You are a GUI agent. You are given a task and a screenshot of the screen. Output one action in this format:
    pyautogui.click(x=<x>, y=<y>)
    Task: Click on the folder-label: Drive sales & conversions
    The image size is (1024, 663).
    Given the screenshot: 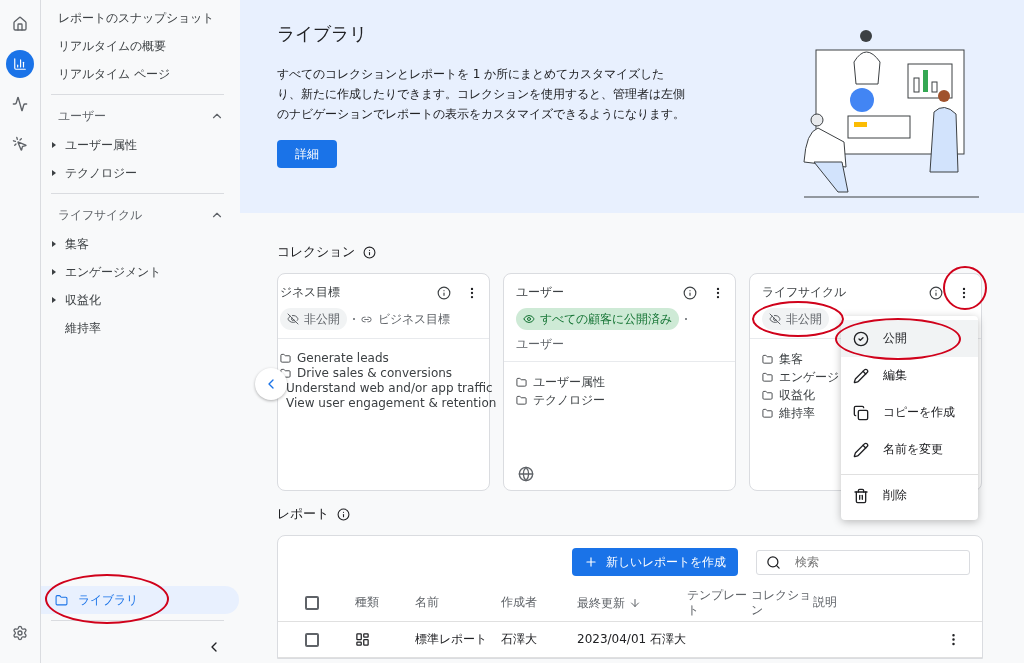 What is the action you would take?
    pyautogui.click(x=375, y=373)
    